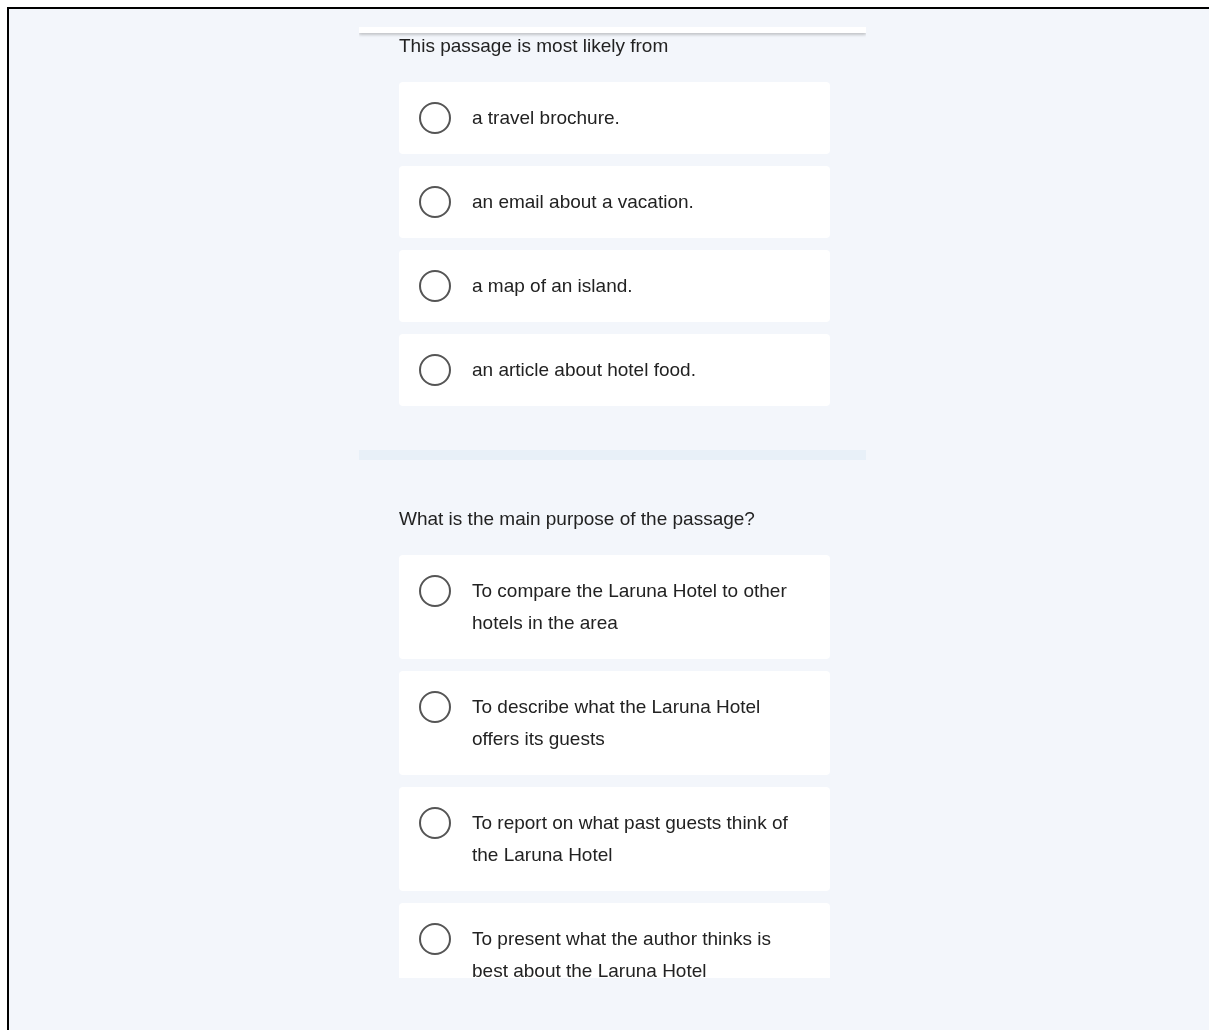 The width and height of the screenshot is (1209, 1030). I want to click on option-text: To present what the author thinks is best about the Laruna Hotel, so click(622, 952).